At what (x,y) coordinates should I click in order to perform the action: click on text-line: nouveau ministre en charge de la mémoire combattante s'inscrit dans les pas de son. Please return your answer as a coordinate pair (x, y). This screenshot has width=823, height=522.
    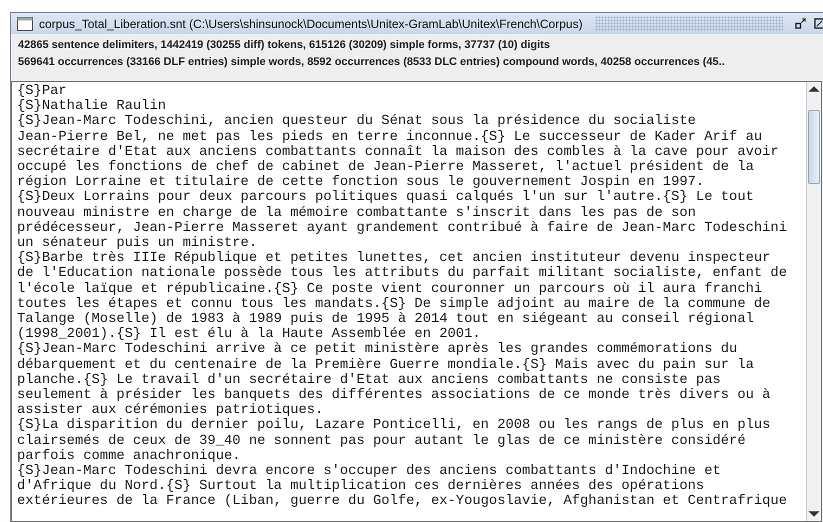
    Looking at the image, I should click on (357, 213).